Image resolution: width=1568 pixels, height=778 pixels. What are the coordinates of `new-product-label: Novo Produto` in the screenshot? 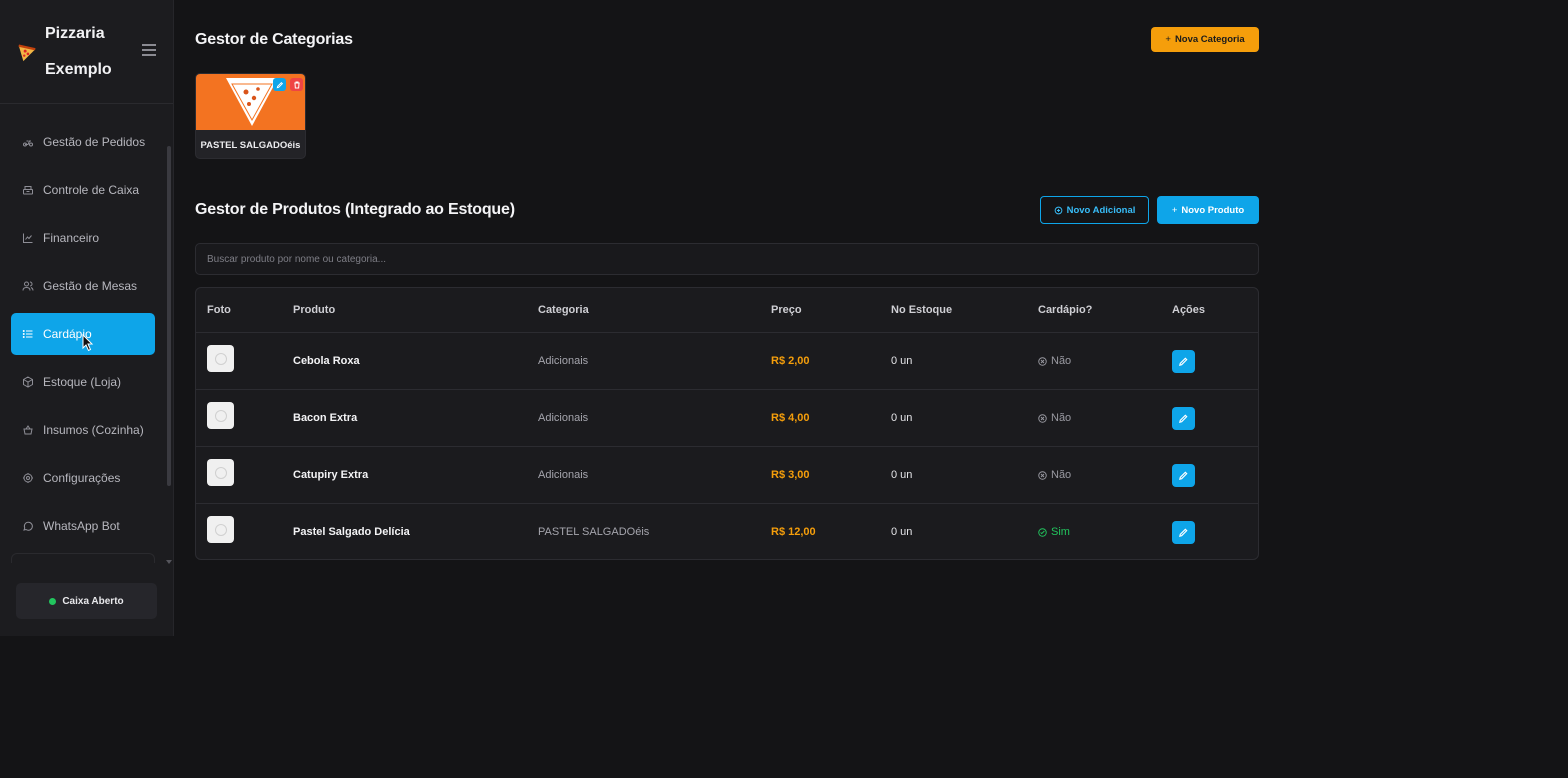 It's located at (1213, 210).